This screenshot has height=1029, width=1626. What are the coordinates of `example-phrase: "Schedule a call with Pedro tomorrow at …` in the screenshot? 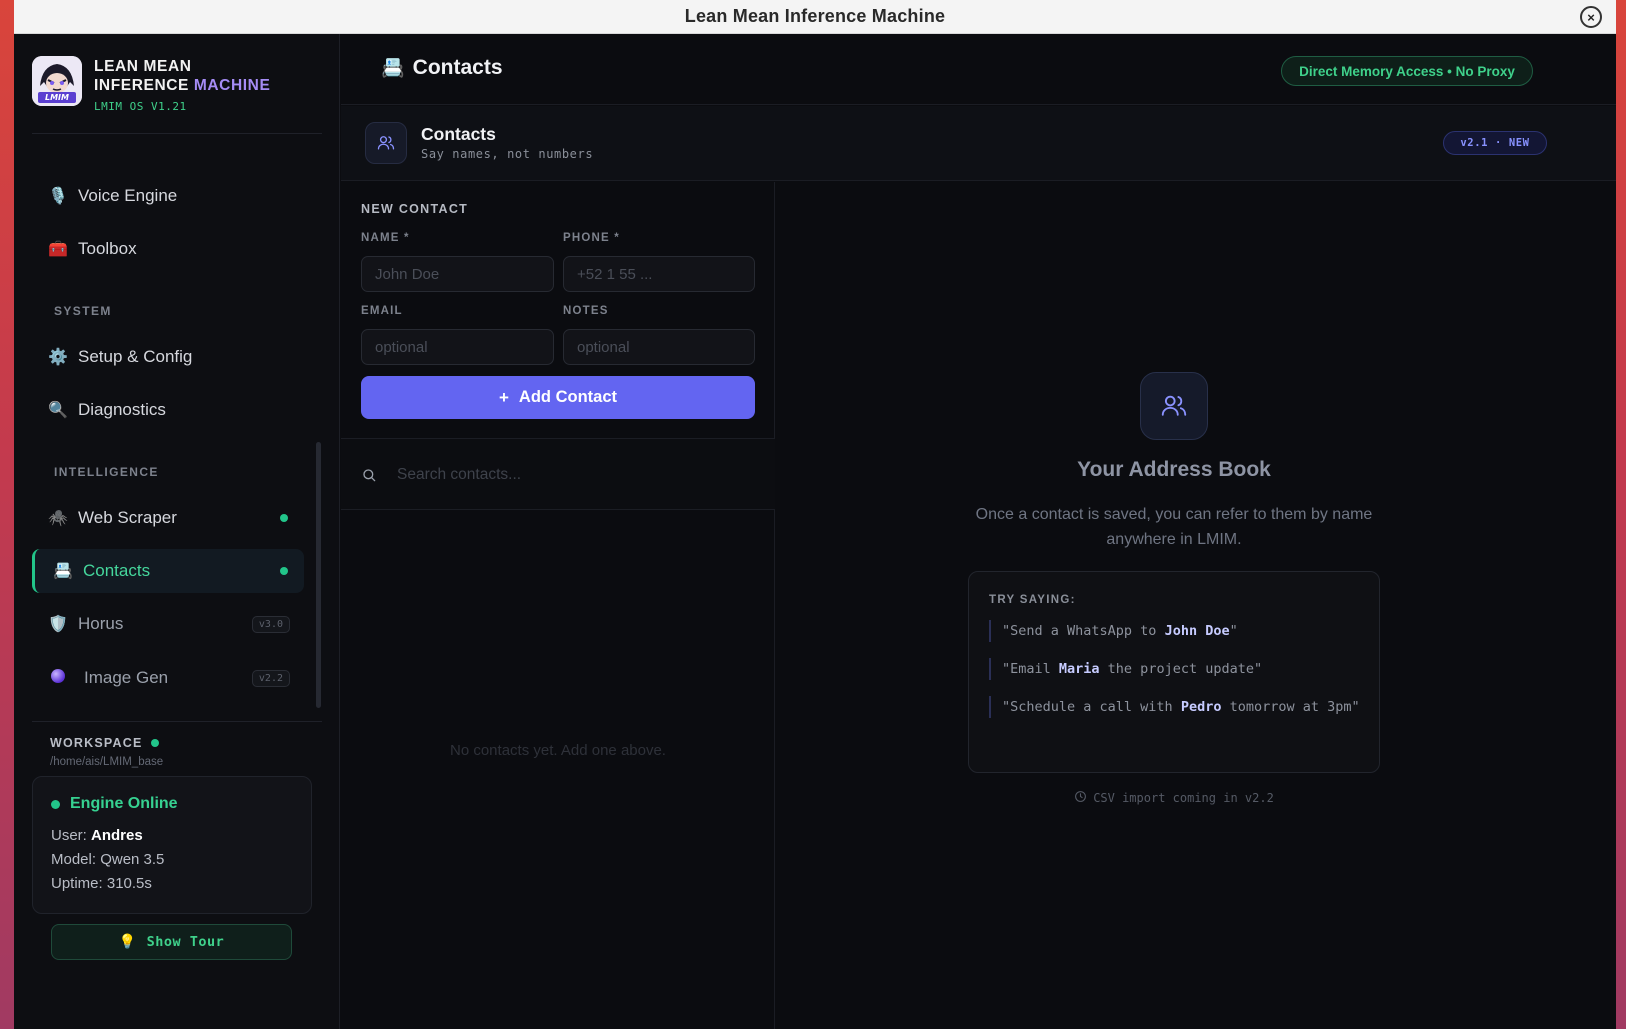 It's located at (1175, 707).